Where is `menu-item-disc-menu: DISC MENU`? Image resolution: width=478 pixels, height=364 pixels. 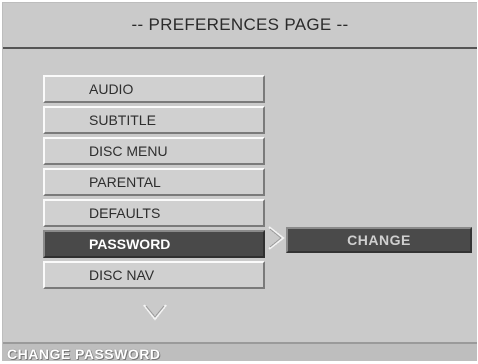 menu-item-disc-menu: DISC MENU is located at coordinates (154, 151).